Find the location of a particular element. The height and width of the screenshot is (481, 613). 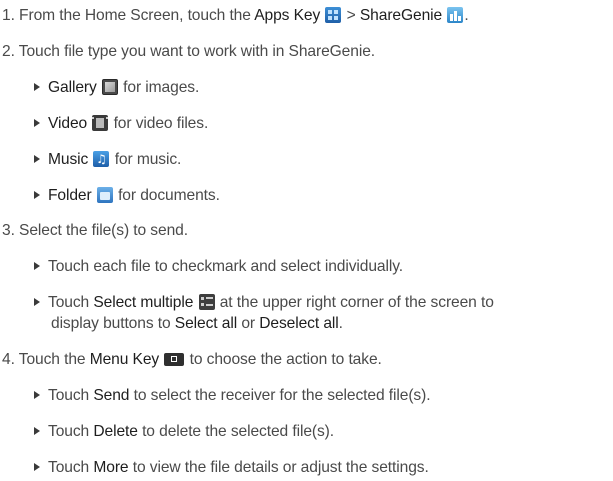

list-item-gallery: Gallery for images. is located at coordinates (116, 88).